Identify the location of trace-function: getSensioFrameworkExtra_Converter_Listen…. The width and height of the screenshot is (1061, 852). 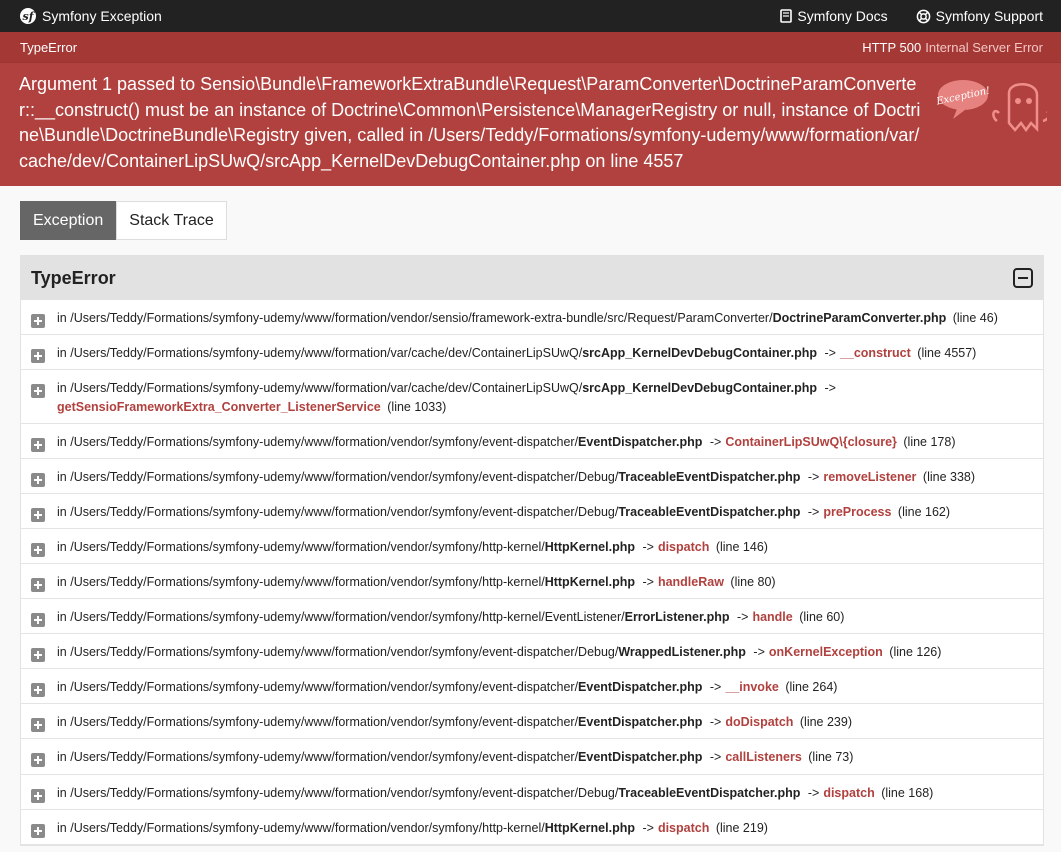
(219, 407).